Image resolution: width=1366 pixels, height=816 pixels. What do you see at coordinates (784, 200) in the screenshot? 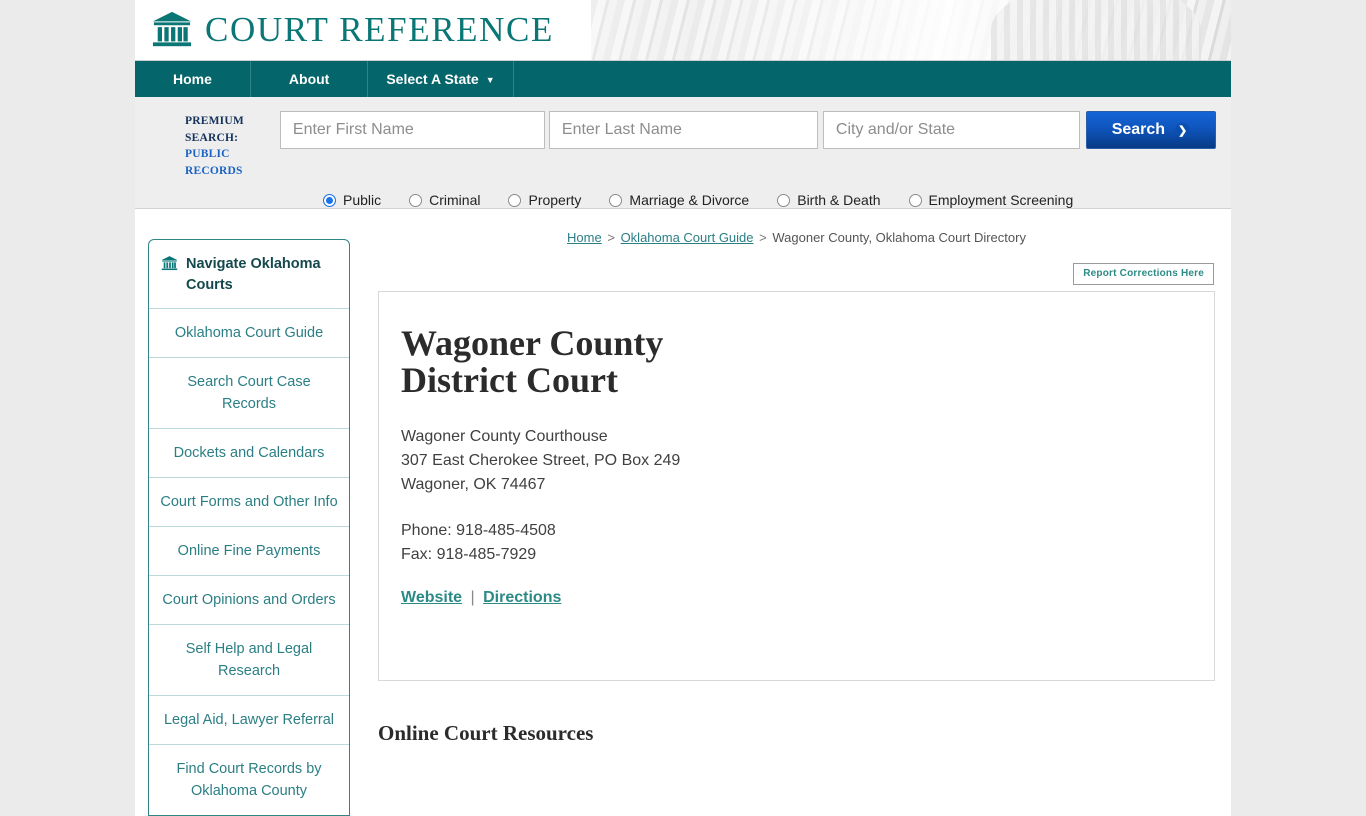
I see `radio-dot-birth-death` at bounding box center [784, 200].